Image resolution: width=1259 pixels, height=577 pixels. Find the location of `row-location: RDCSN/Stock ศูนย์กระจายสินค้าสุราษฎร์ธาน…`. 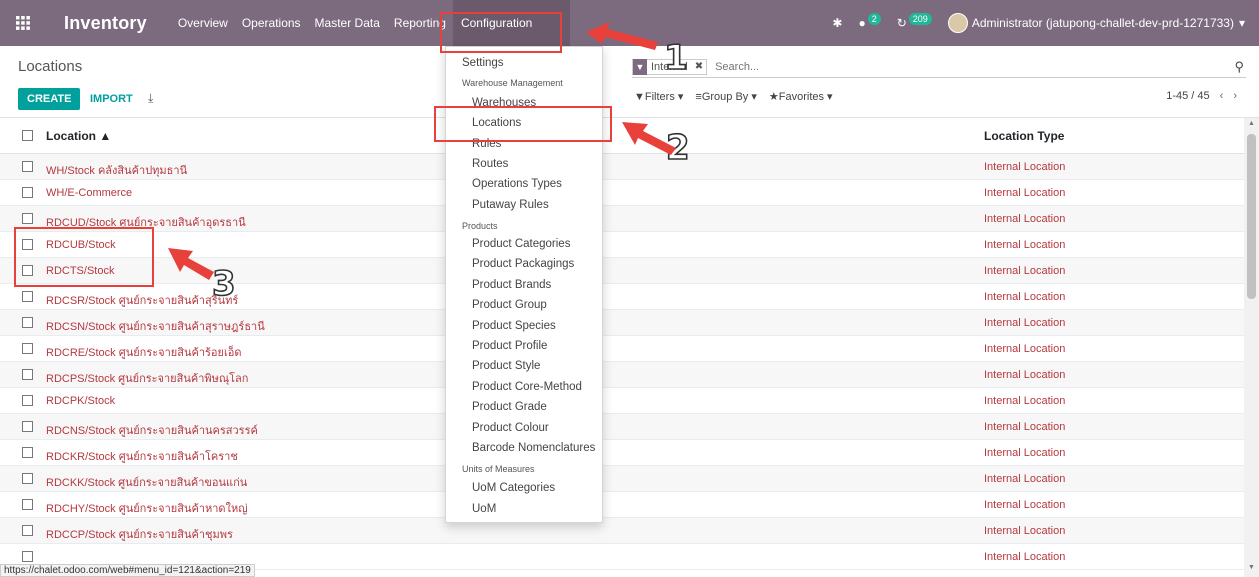

row-location: RDCSN/Stock ศูนย์กระจายสินค้าสุราษฎร์ธาน… is located at coordinates (155, 326).